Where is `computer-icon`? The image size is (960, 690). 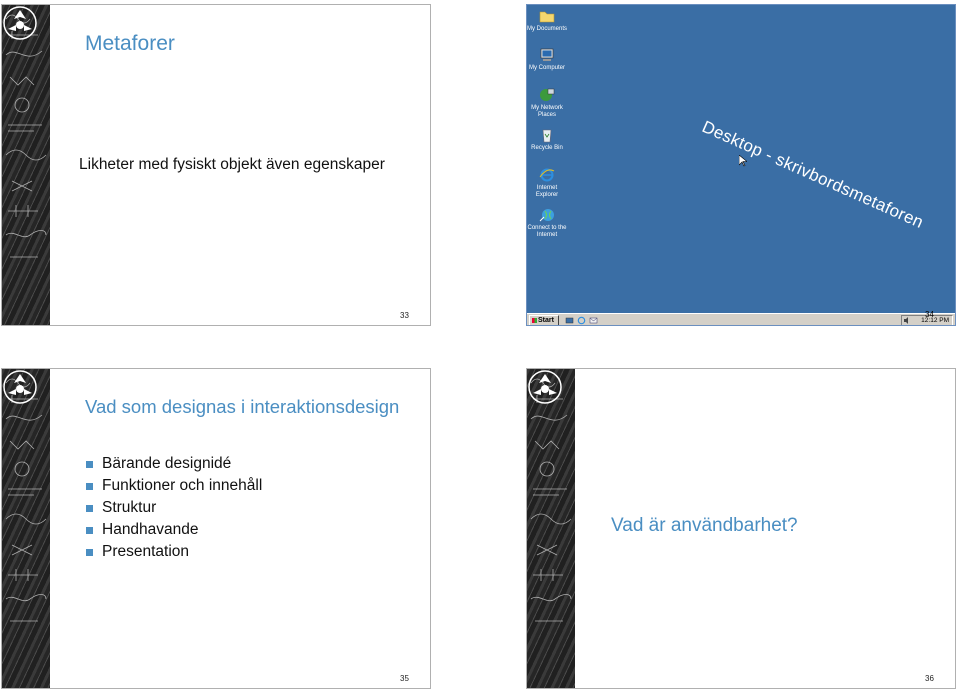 computer-icon is located at coordinates (547, 54).